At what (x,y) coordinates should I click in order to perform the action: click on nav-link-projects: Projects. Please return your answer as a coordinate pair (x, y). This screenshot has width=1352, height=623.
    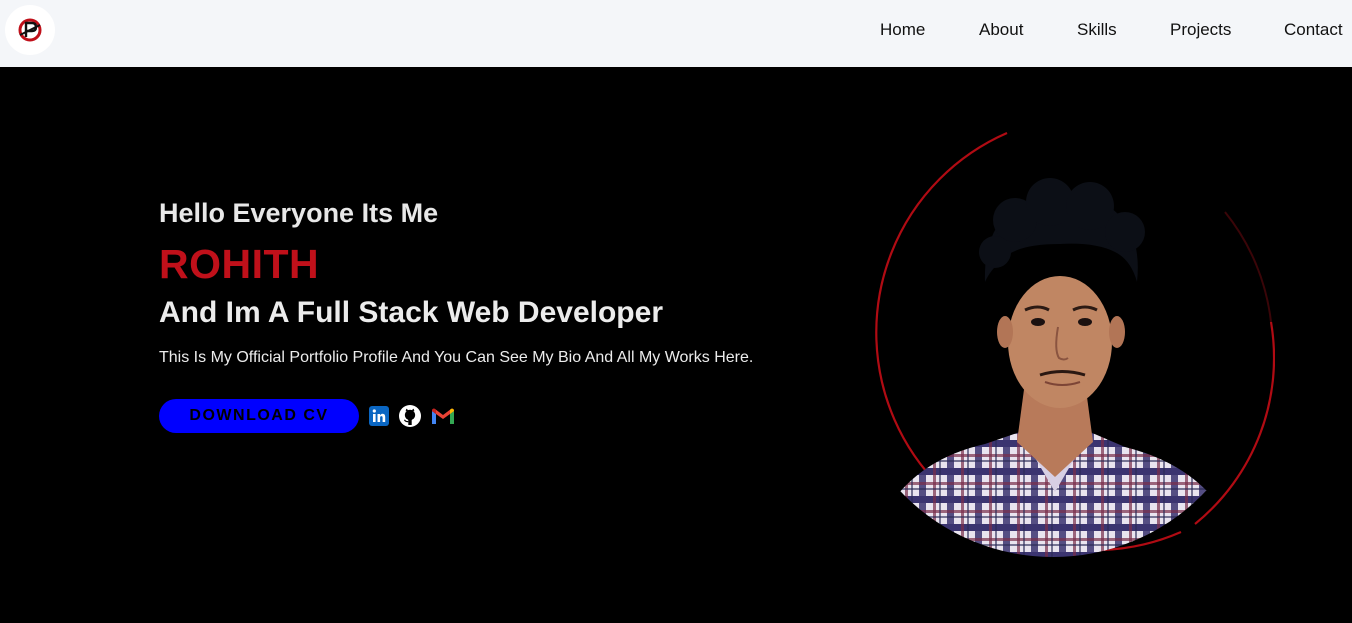
    Looking at the image, I should click on (1200, 30).